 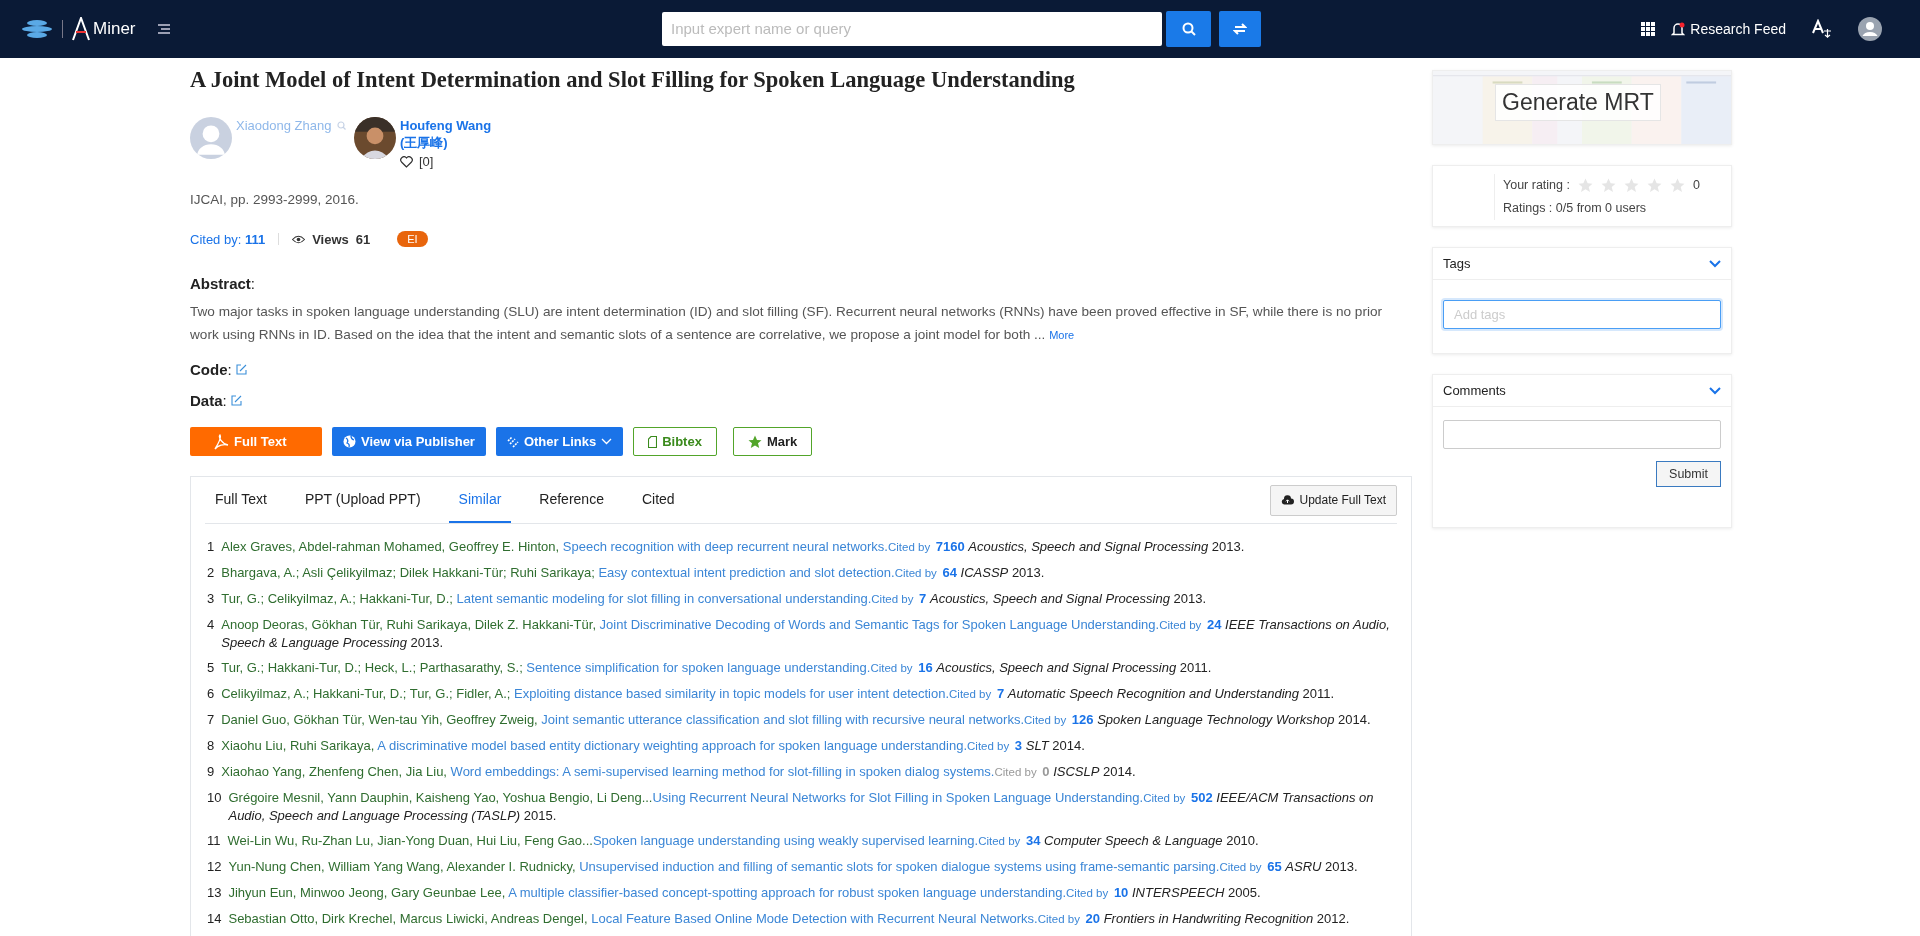 What do you see at coordinates (1240, 28) in the screenshot?
I see `swap-button` at bounding box center [1240, 28].